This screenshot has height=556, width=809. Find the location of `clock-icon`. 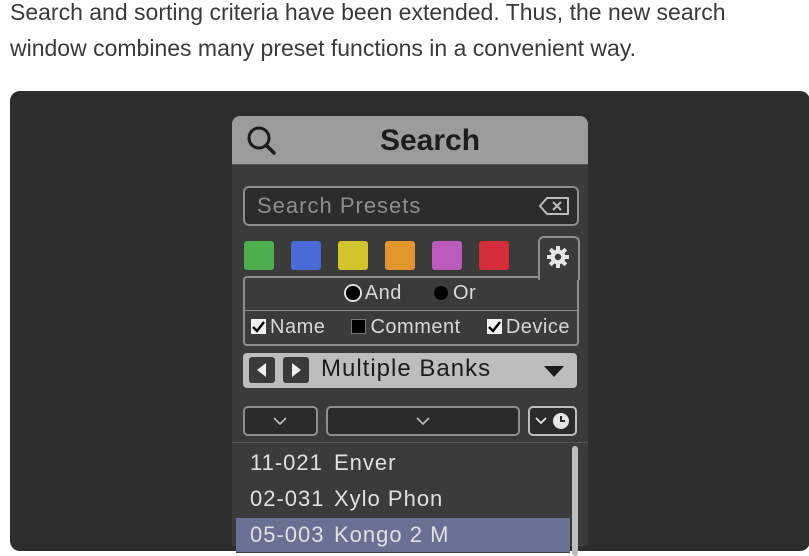

clock-icon is located at coordinates (561, 421).